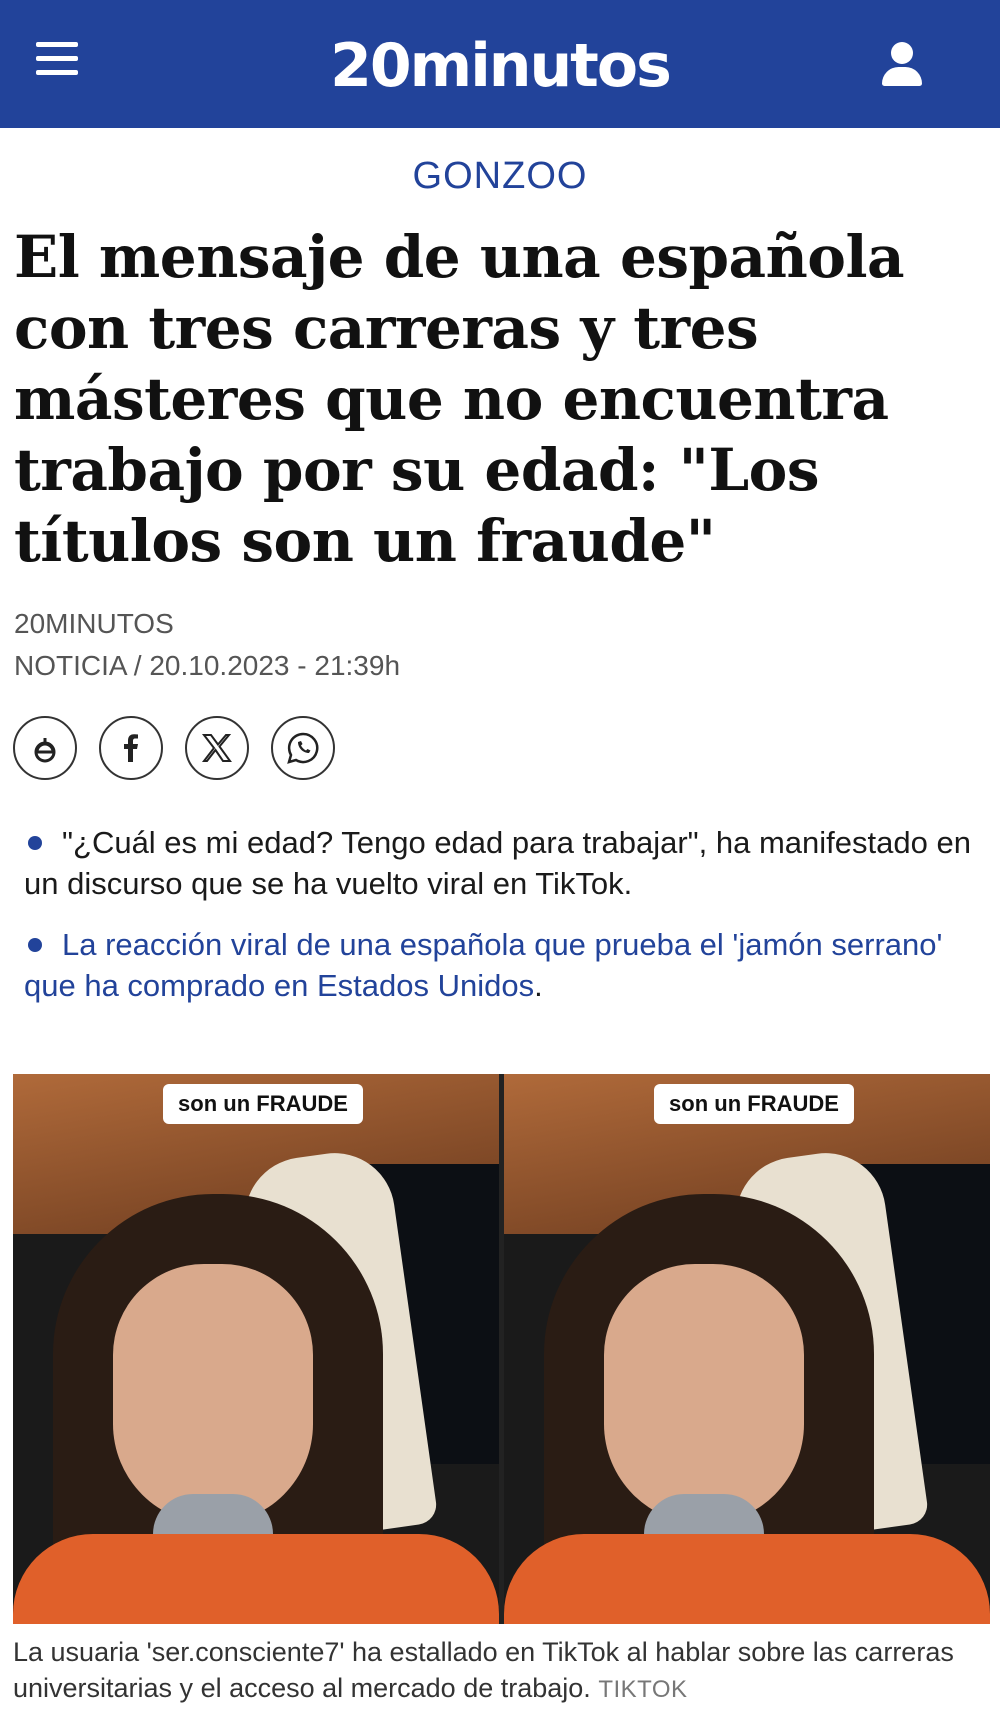  Describe the element at coordinates (94, 623) in the screenshot. I see `article-author: 20MINUTOS` at that location.